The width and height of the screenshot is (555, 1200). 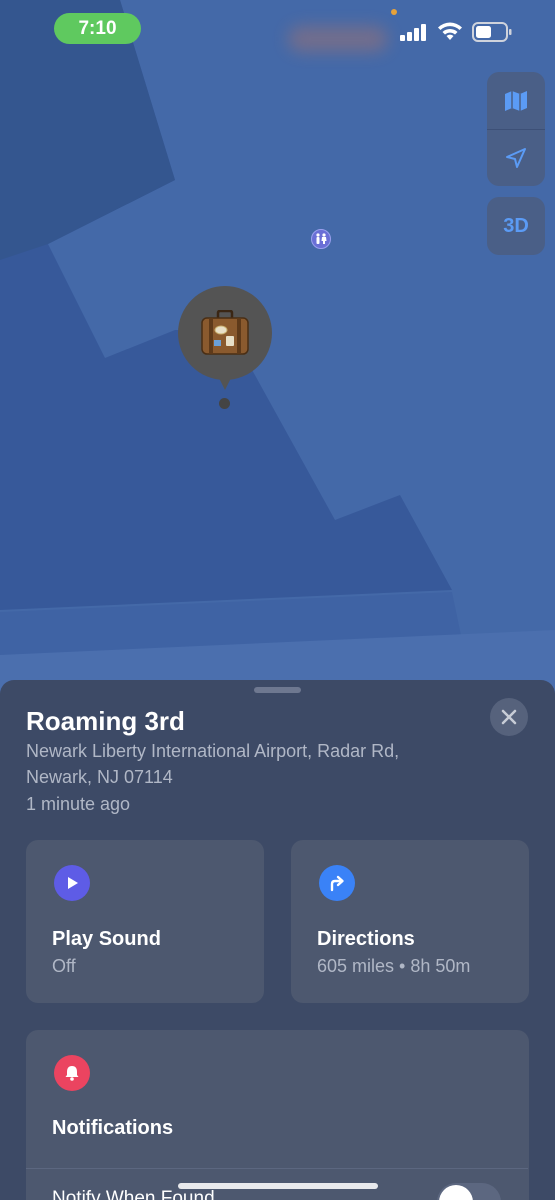 What do you see at coordinates (321, 239) in the screenshot?
I see `restroom-icon` at bounding box center [321, 239].